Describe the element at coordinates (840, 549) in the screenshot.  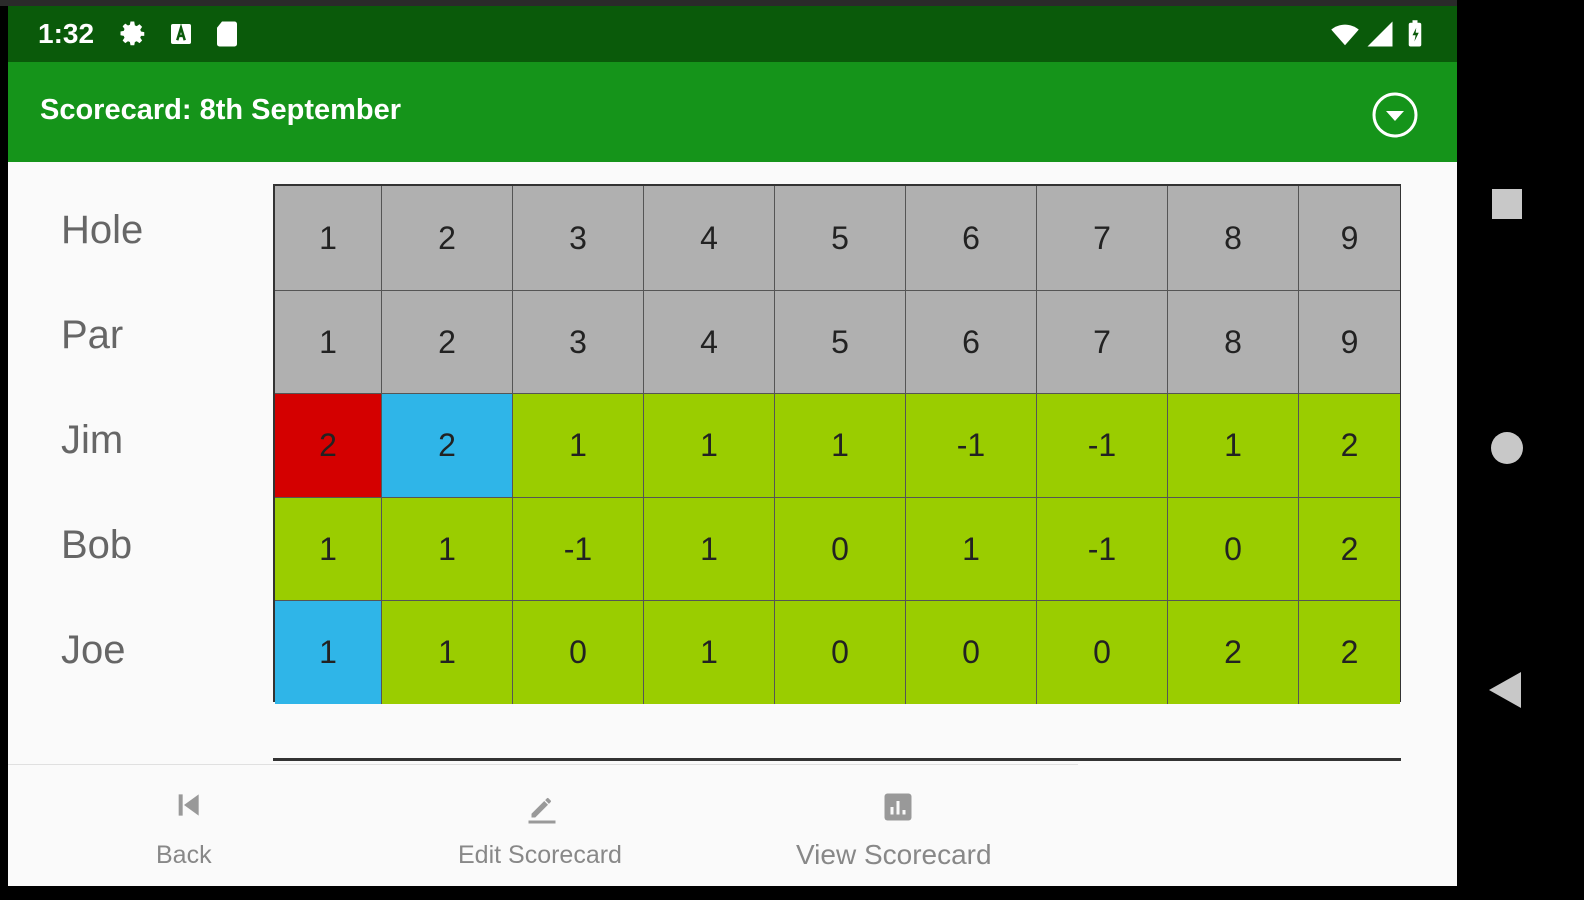
I see `score-cell-bob-hole-5: 0` at that location.